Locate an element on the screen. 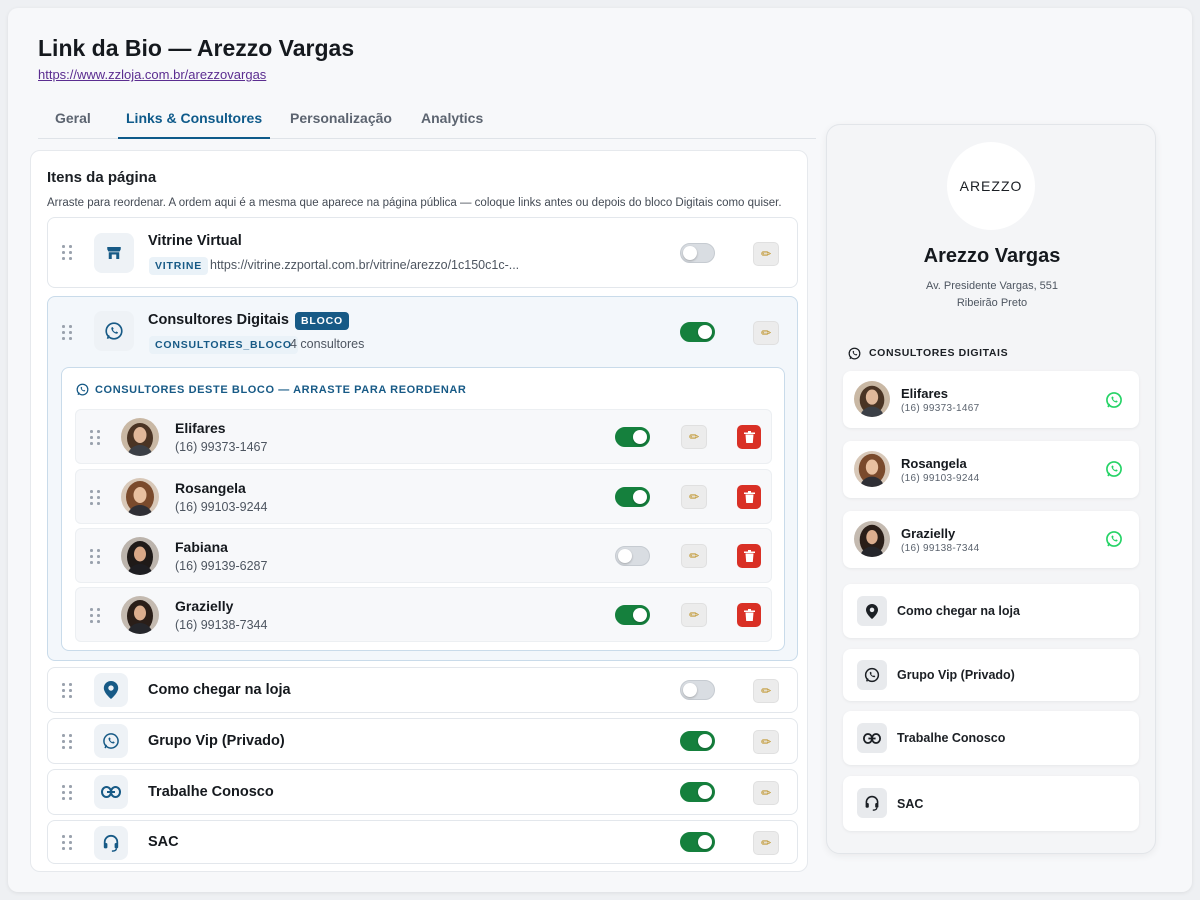 This screenshot has height=900, width=1200. store-icon is located at coordinates (114, 253).